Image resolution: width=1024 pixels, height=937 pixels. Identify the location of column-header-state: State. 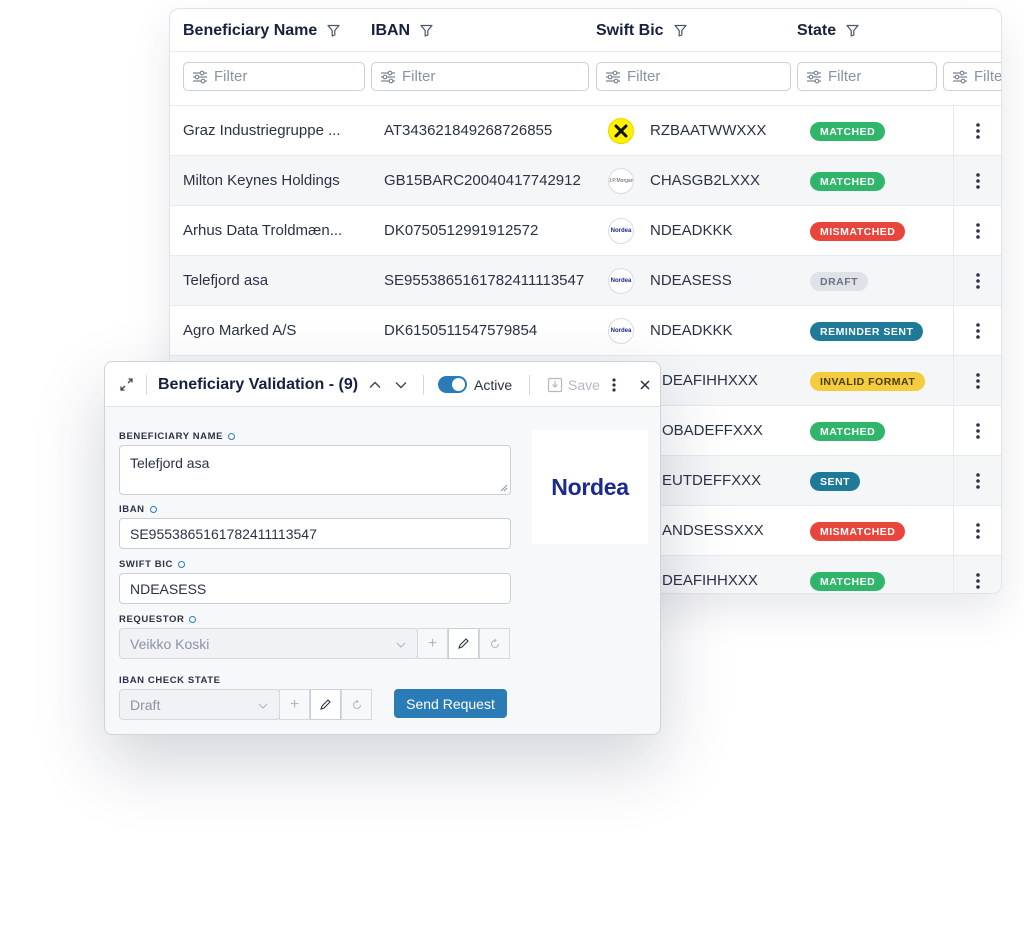
(828, 30).